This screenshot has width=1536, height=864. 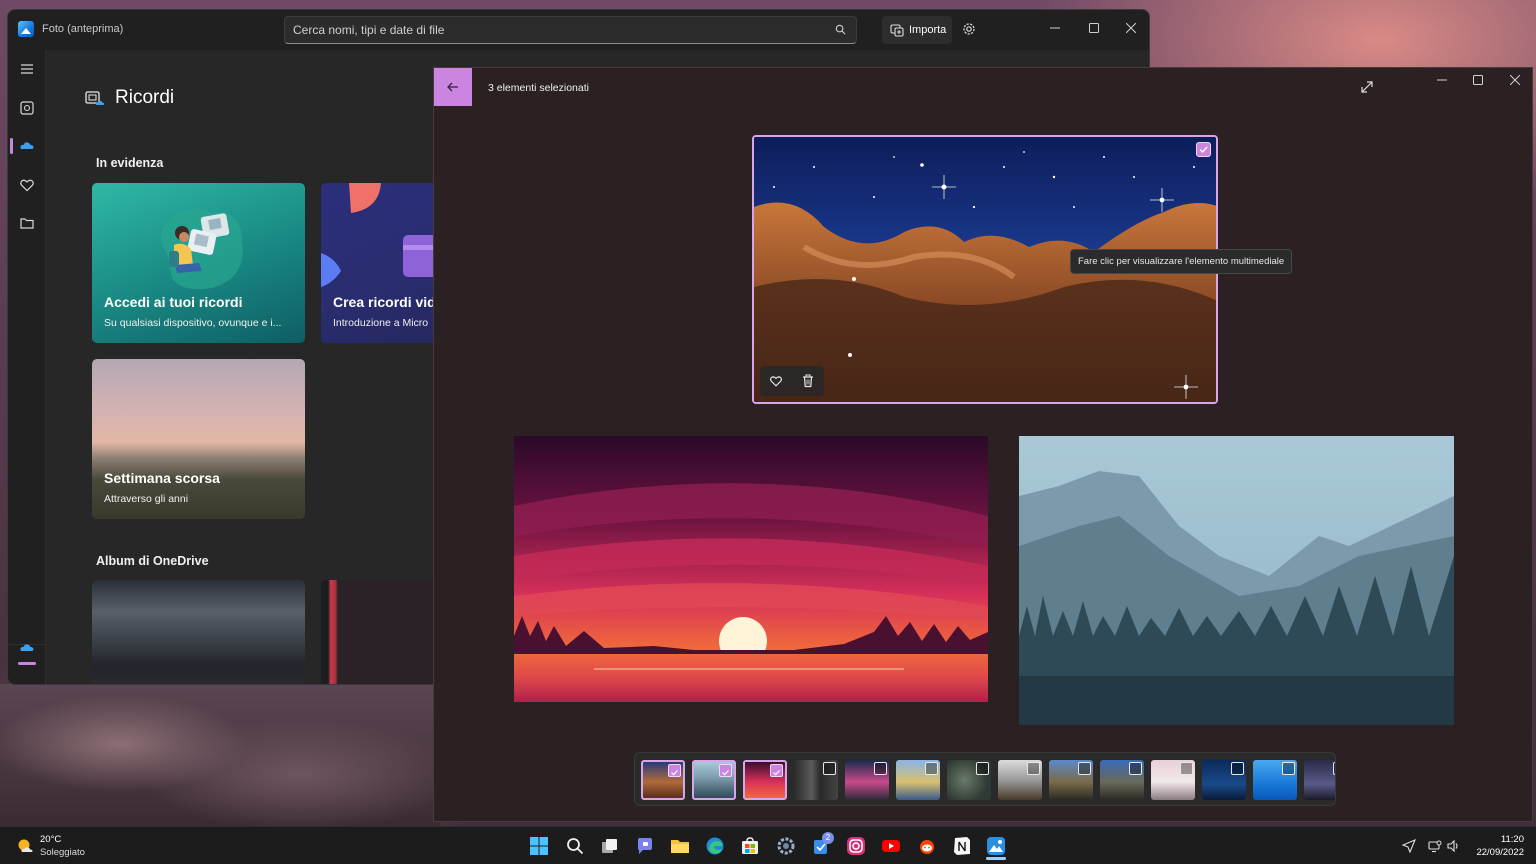 What do you see at coordinates (575, 846) in the screenshot?
I see `taskbar-search-icon` at bounding box center [575, 846].